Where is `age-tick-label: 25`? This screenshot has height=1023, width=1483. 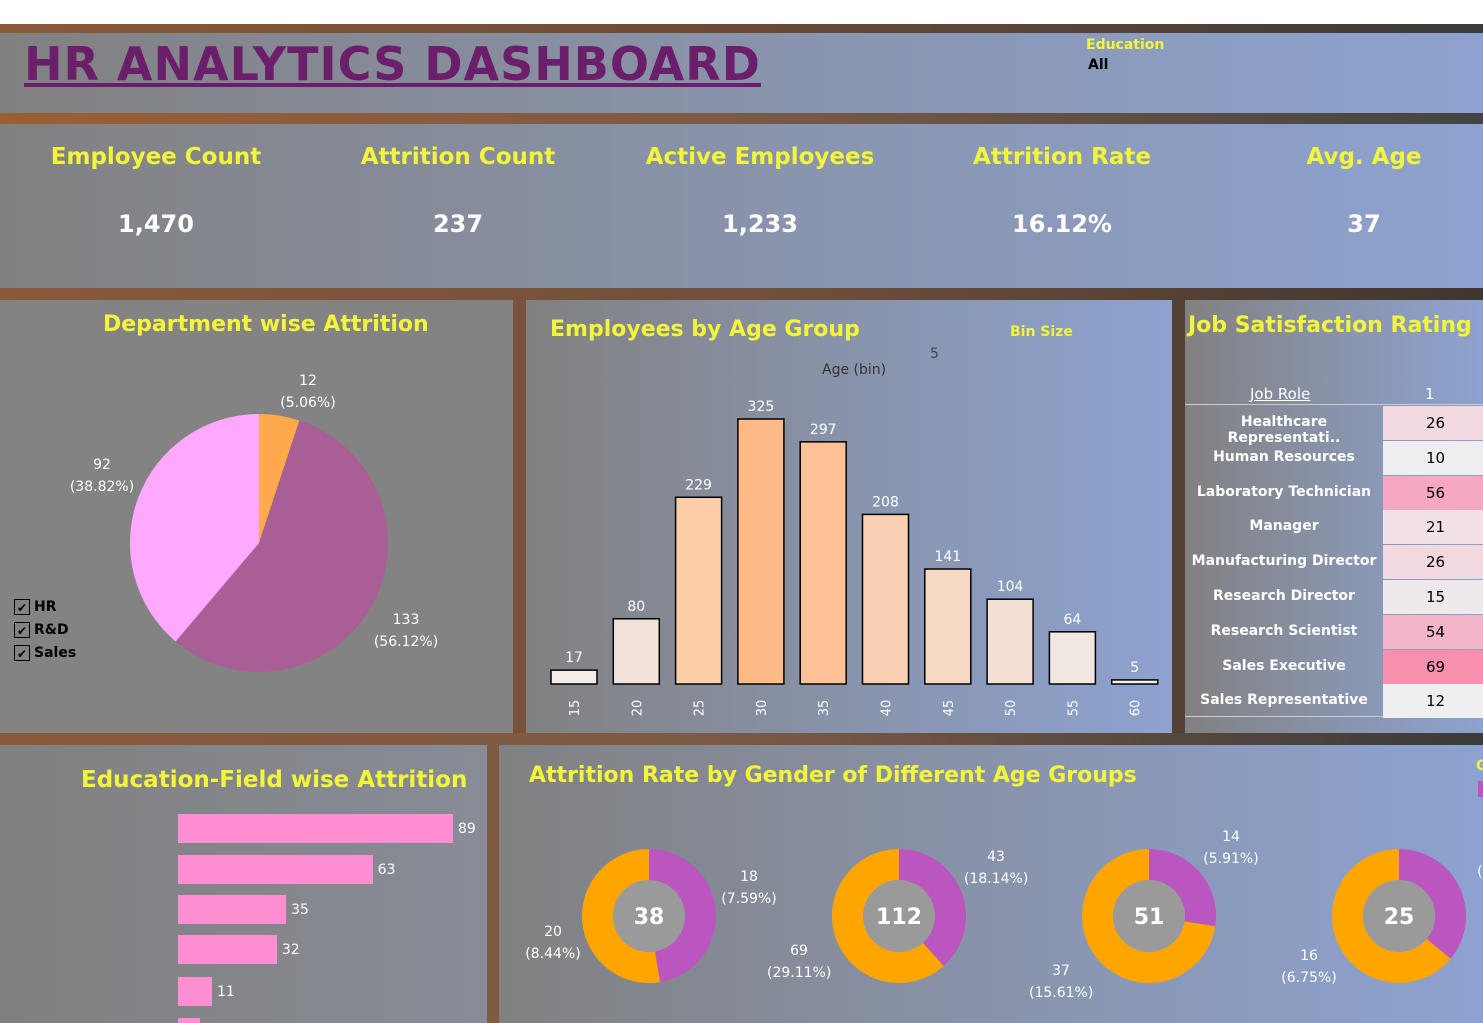
age-tick-label: 25 is located at coordinates (700, 708).